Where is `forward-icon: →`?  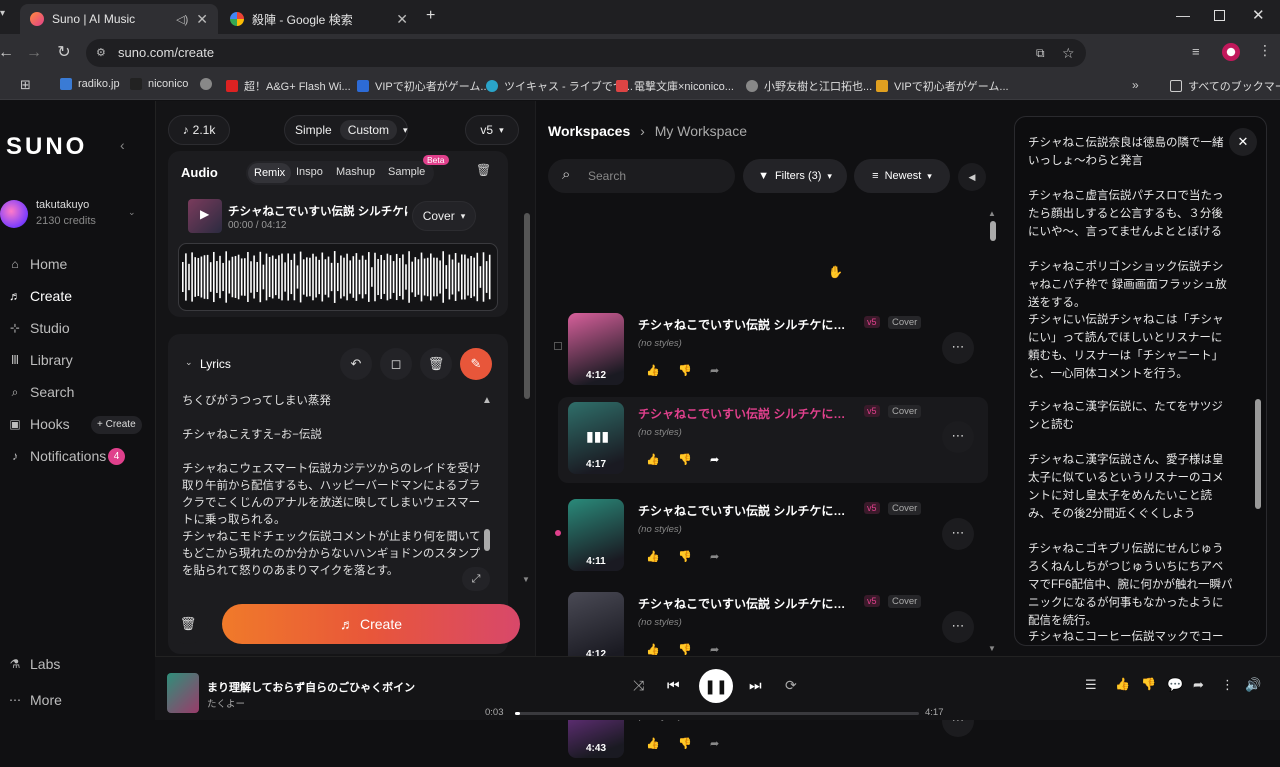 forward-icon: → is located at coordinates (34, 53).